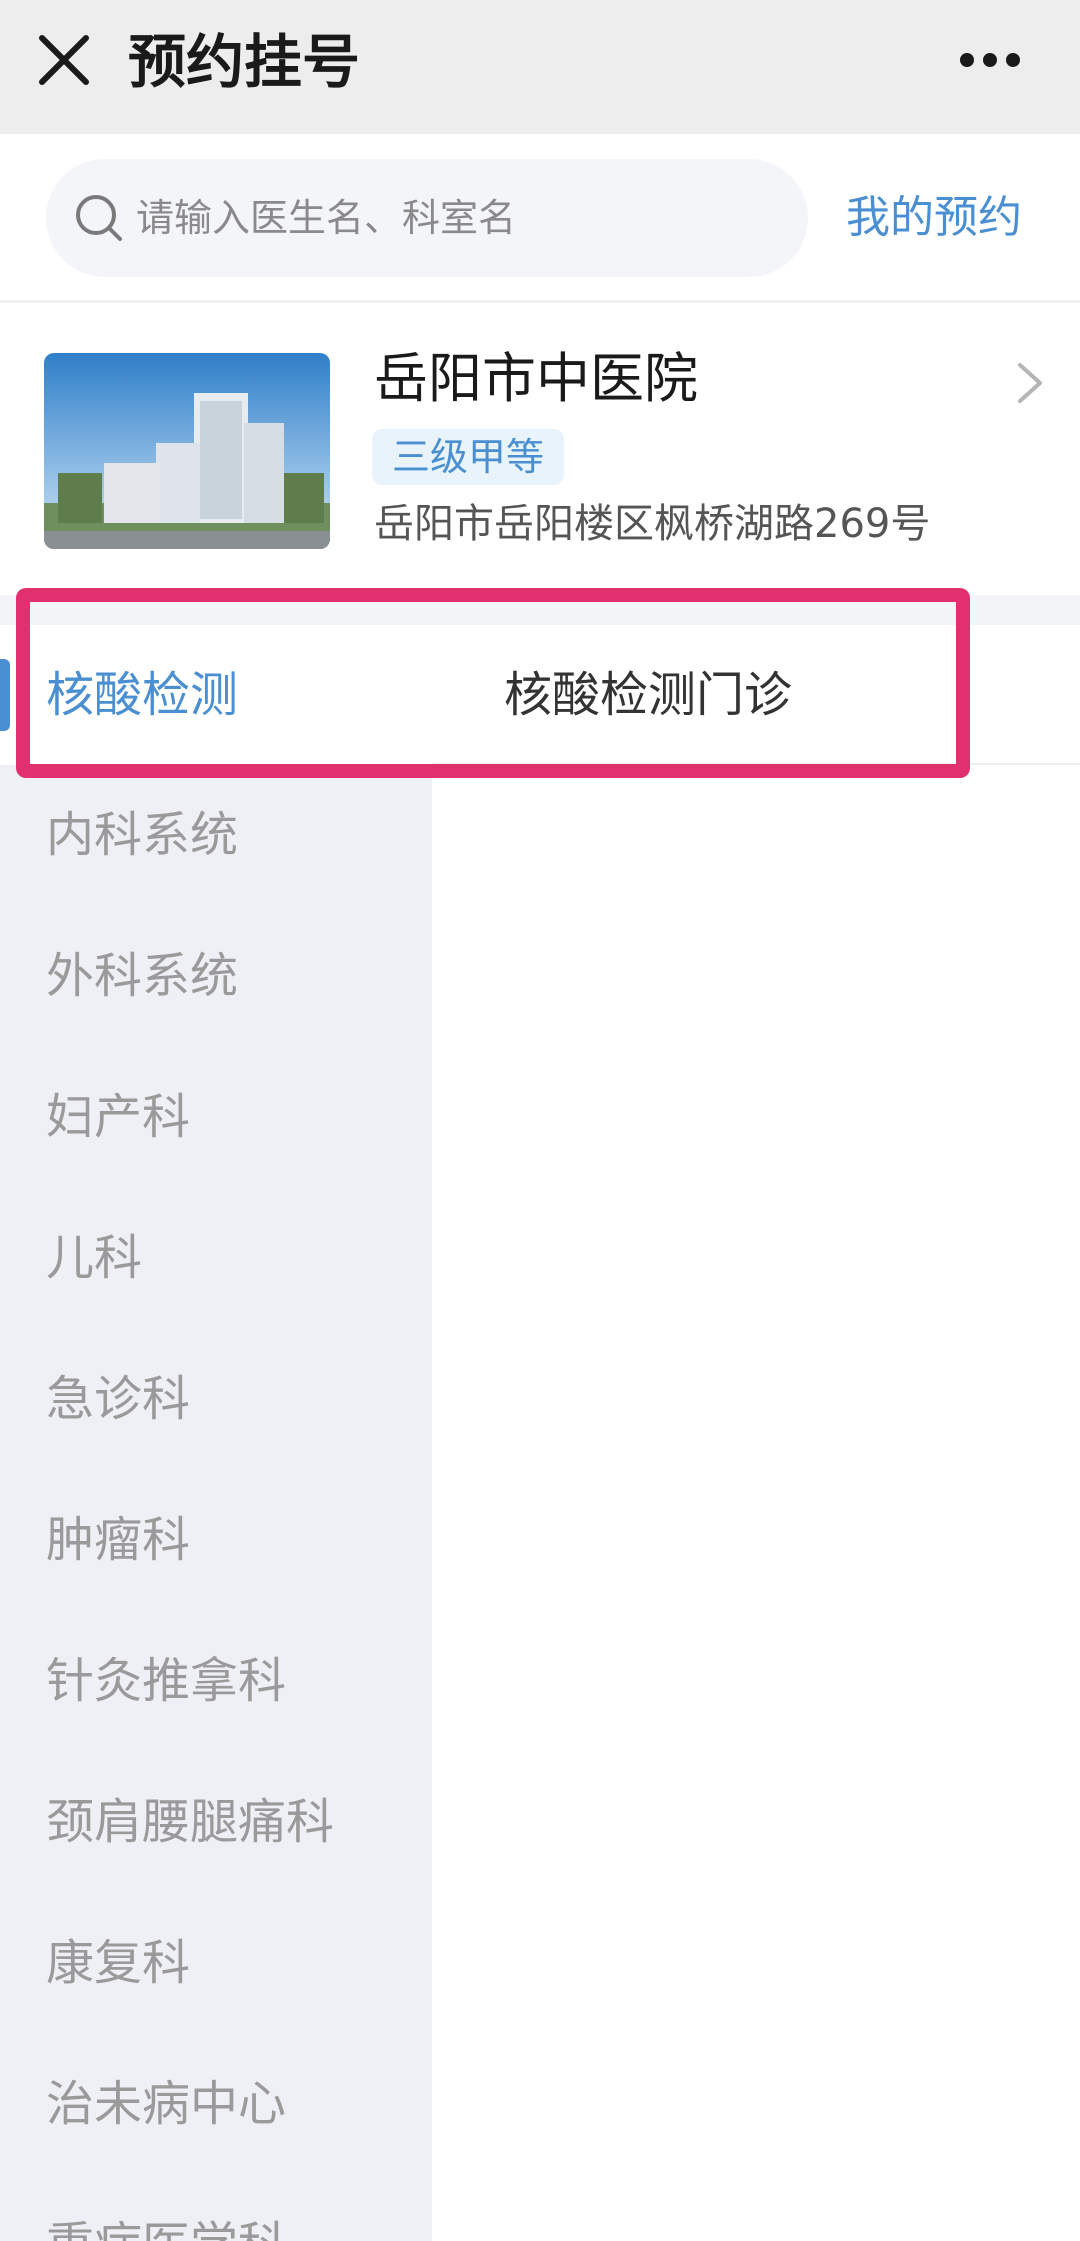 The height and width of the screenshot is (2241, 1080). Describe the element at coordinates (540, 67) in the screenshot. I see `top-bar: 预约挂号` at that location.